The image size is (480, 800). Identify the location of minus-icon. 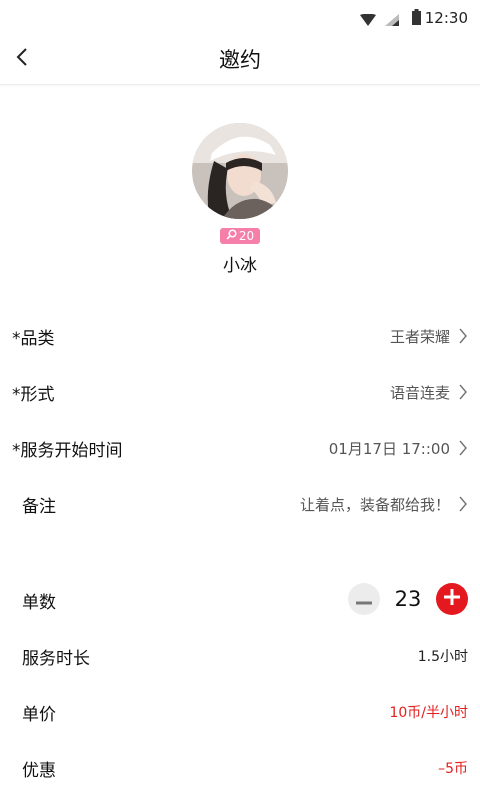
(364, 599).